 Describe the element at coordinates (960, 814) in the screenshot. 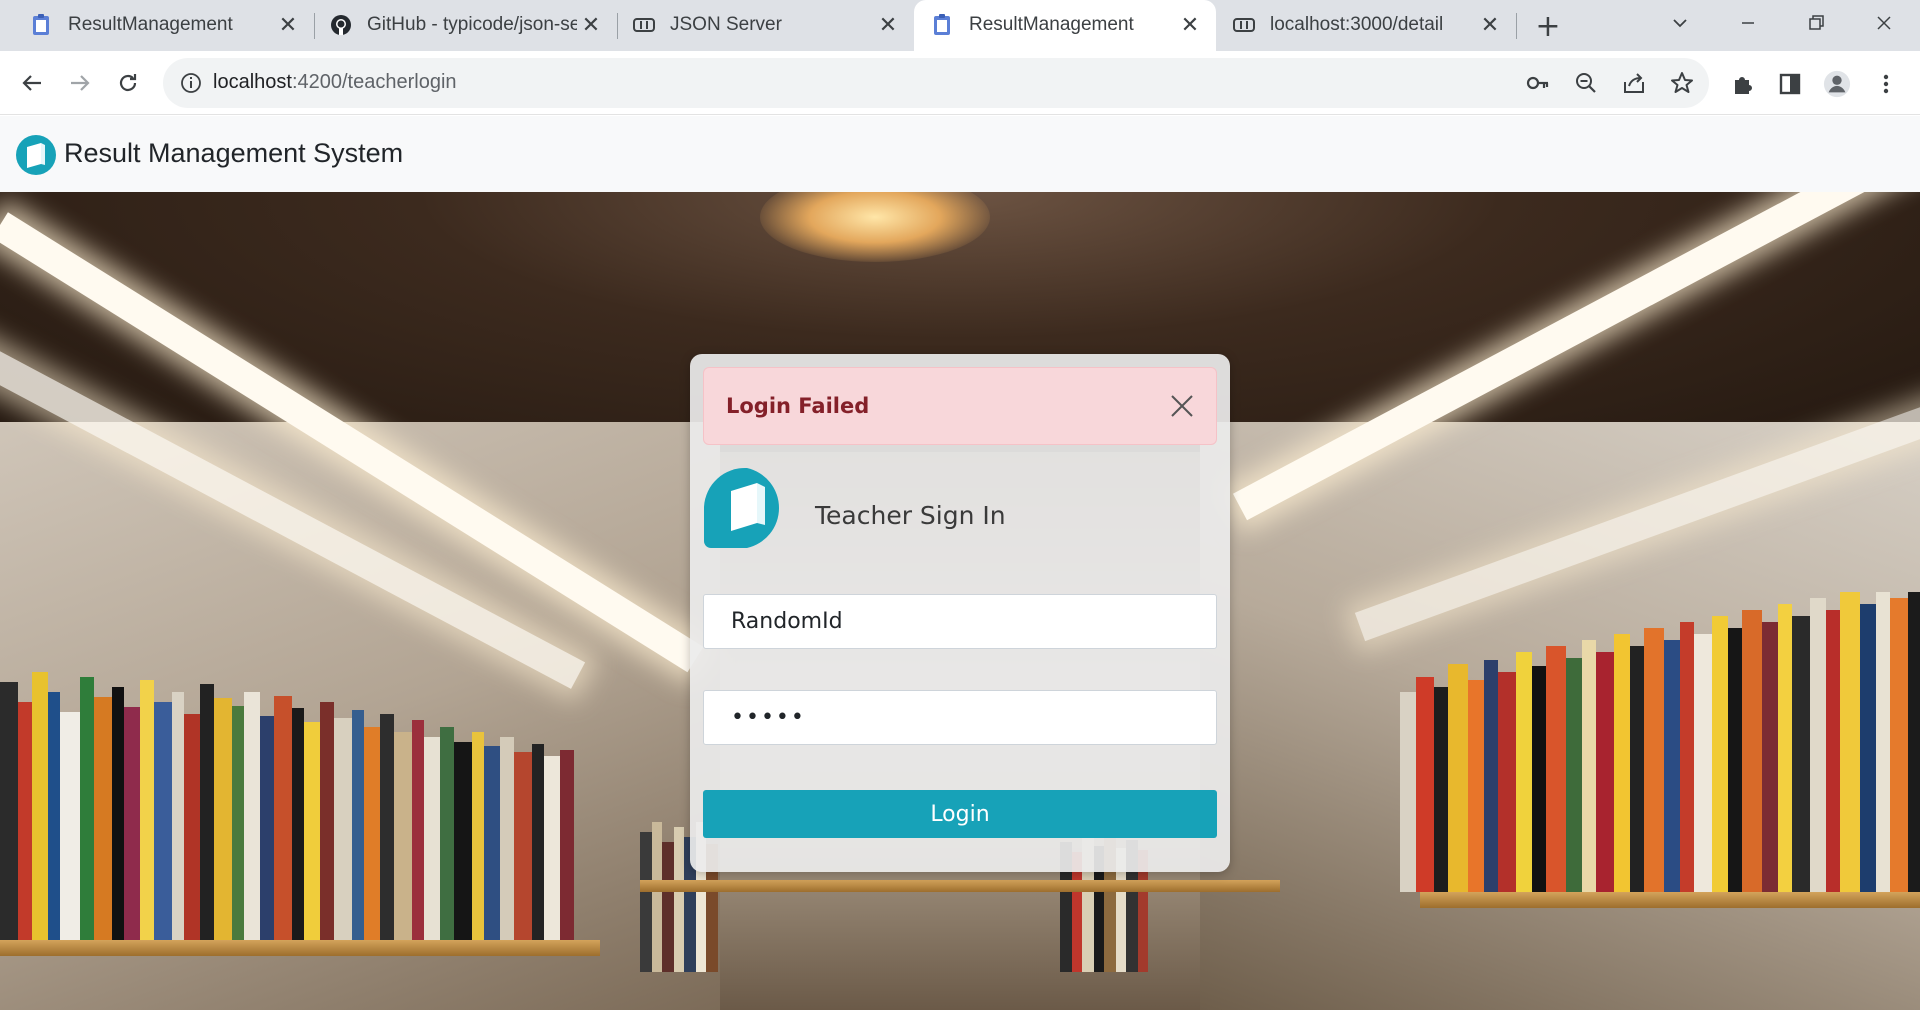

I see `login-button: Login` at that location.